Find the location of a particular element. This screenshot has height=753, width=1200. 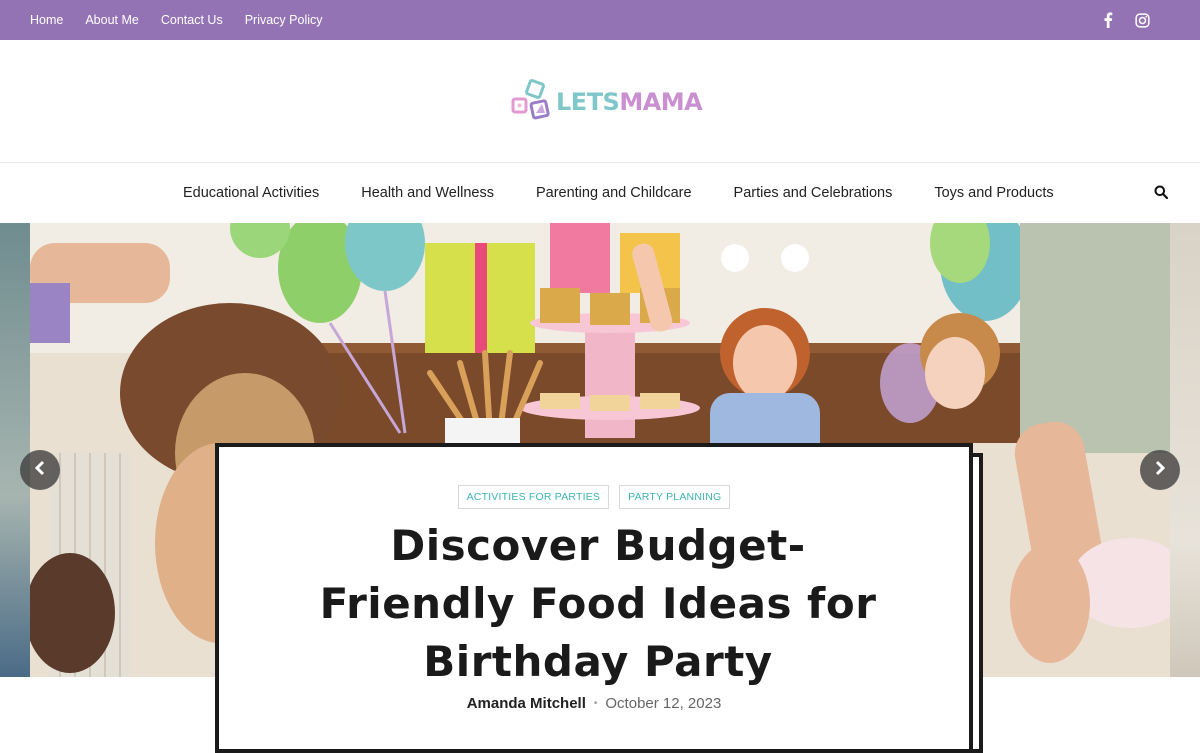

top-nav-contact: Contact Us is located at coordinates (192, 20).